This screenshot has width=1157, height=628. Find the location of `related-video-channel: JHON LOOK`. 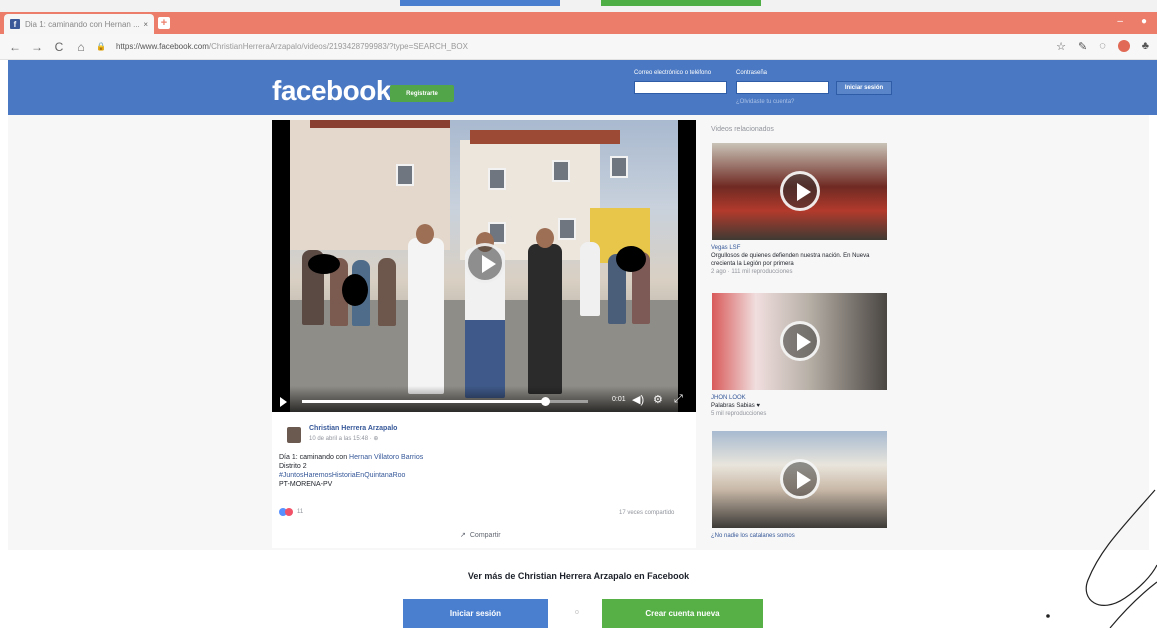

related-video-channel: JHON LOOK is located at coordinates (799, 398).